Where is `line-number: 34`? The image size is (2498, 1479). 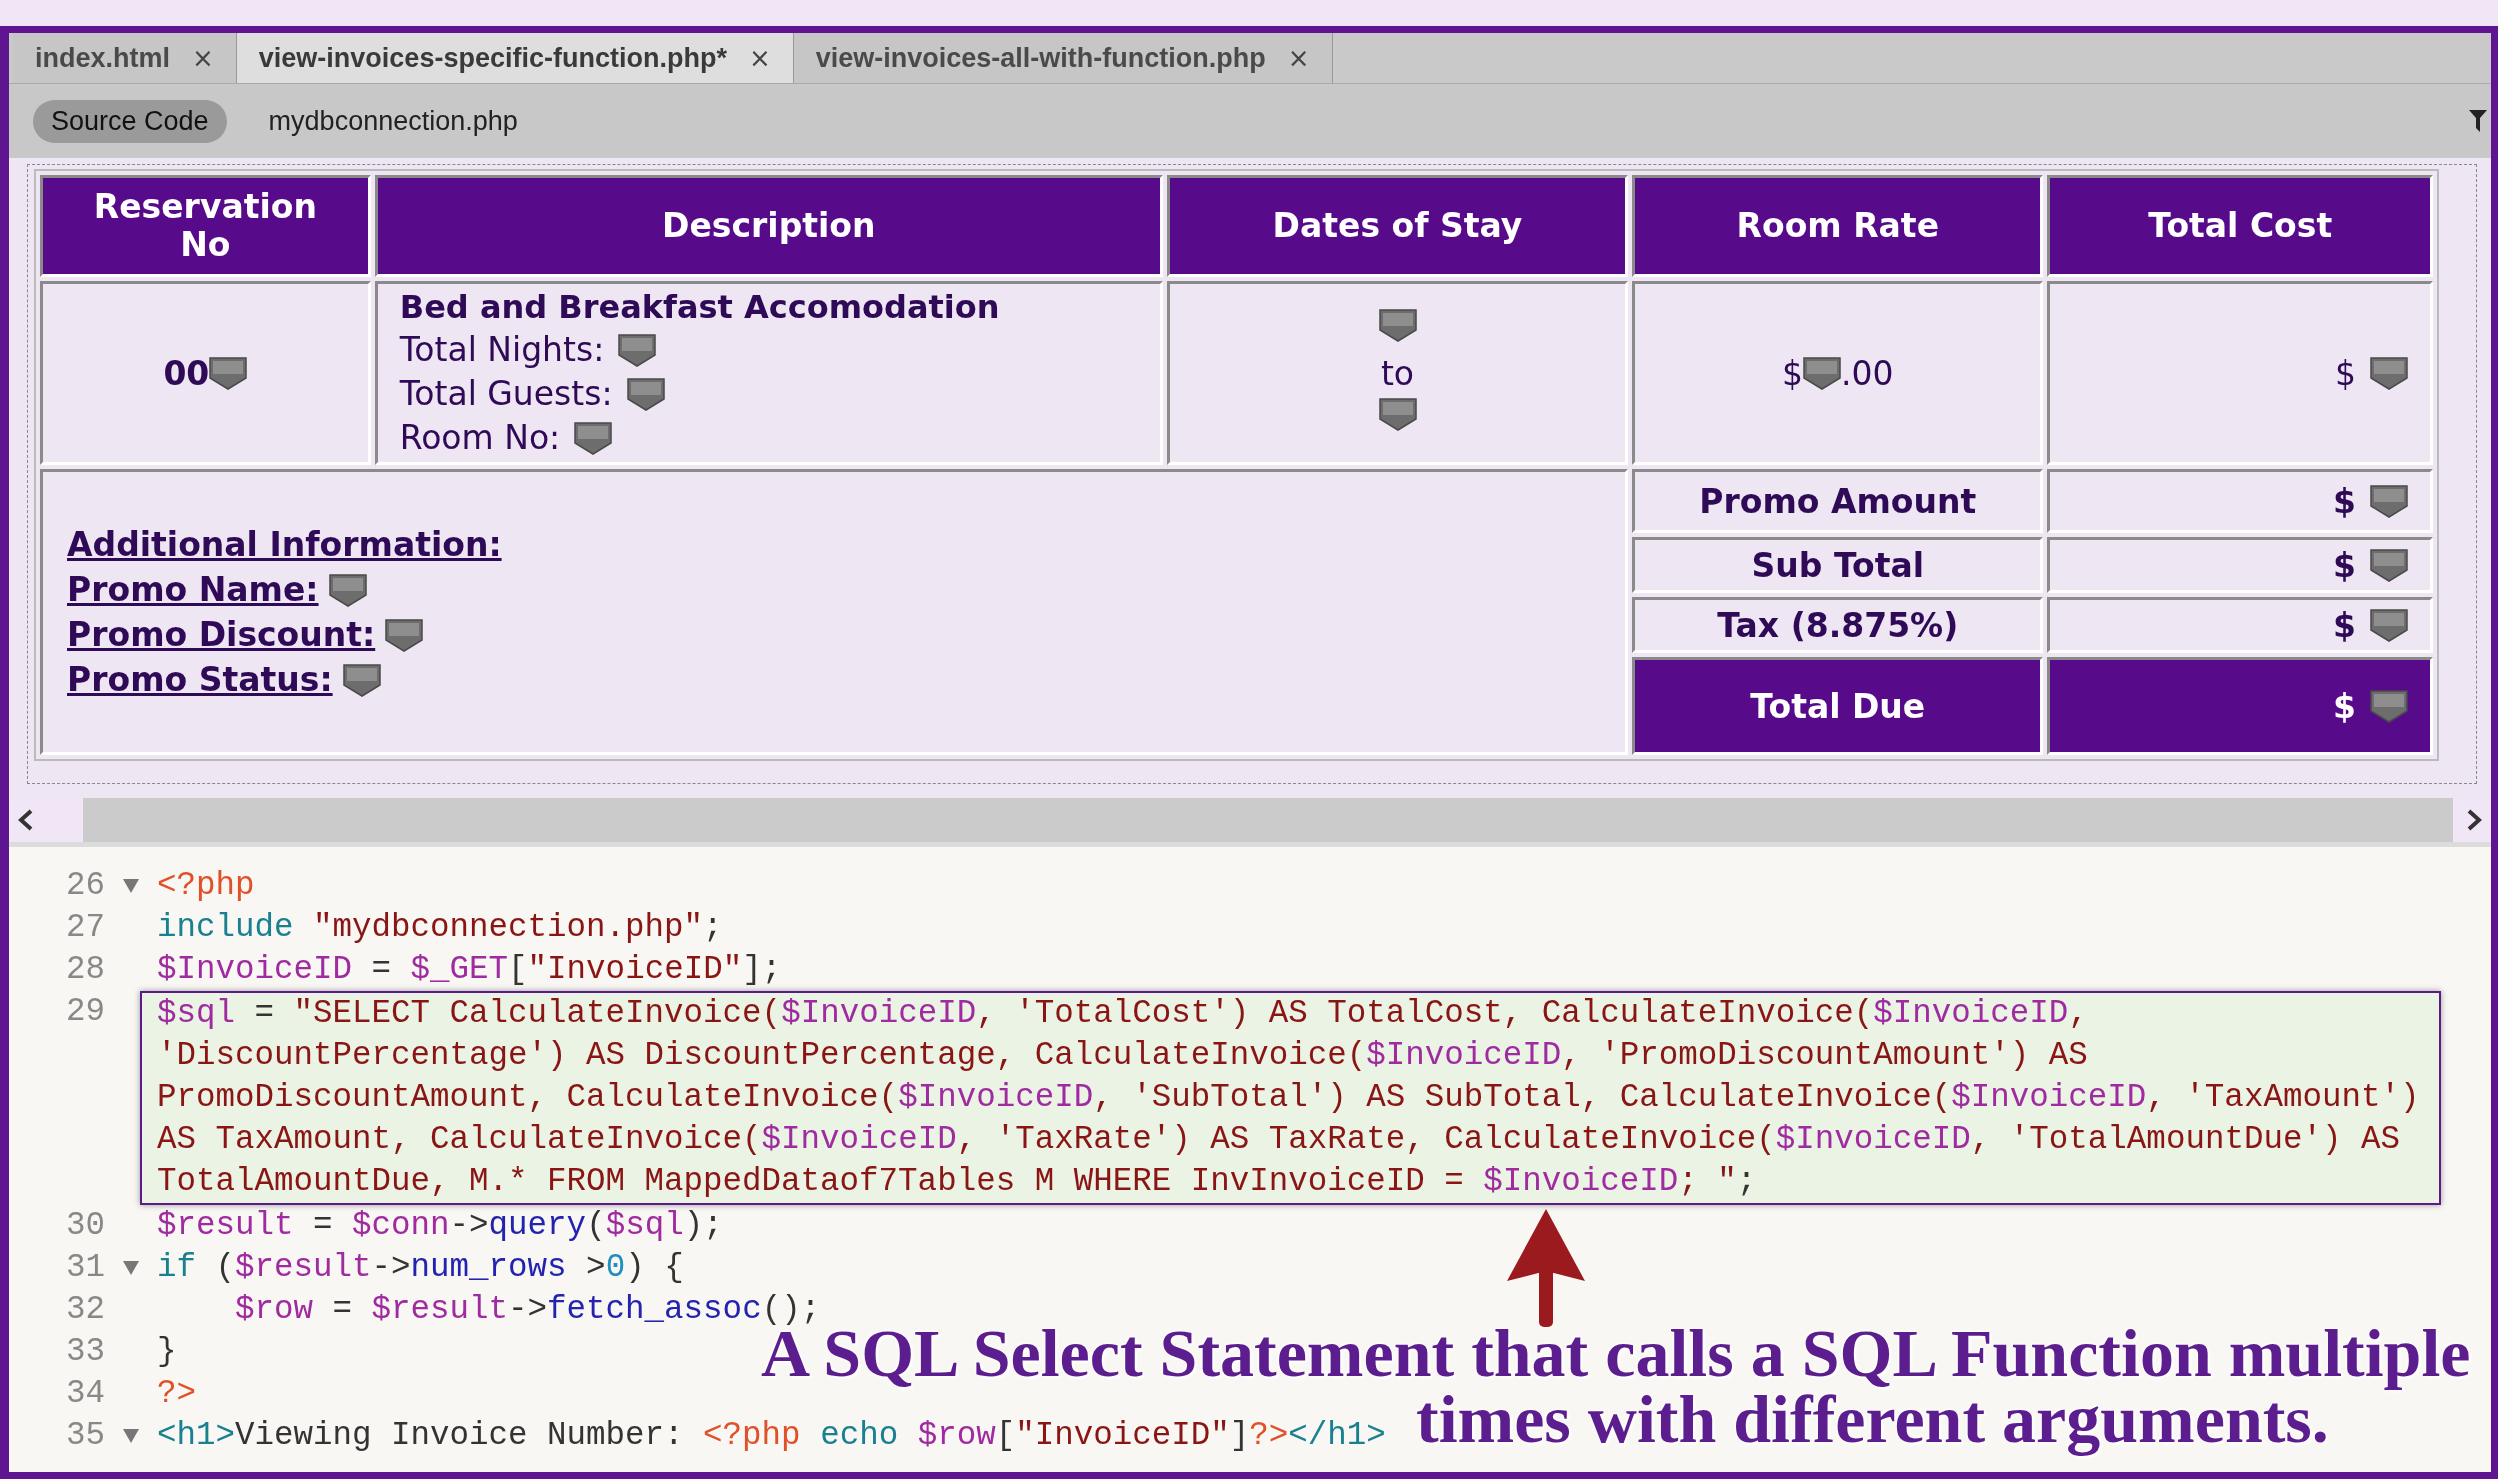
line-number: 34 is located at coordinates (85, 1394).